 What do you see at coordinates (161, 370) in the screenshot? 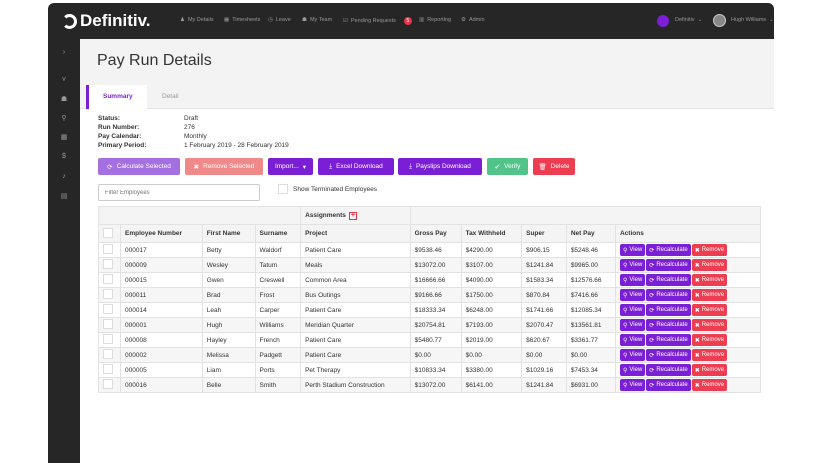
I see `employee-number-cell: 000005` at bounding box center [161, 370].